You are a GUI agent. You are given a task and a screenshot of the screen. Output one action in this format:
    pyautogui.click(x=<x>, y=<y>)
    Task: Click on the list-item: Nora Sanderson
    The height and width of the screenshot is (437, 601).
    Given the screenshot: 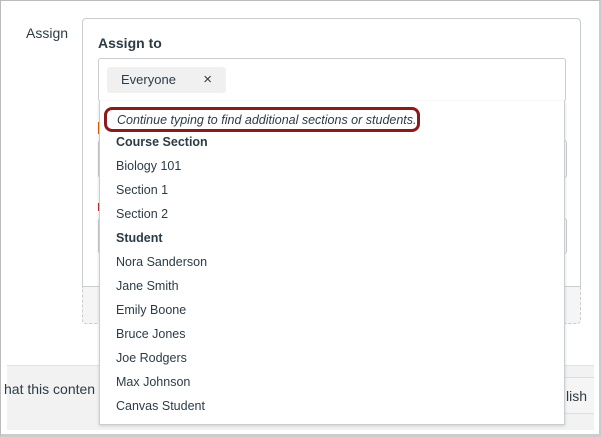 What is the action you would take?
    pyautogui.click(x=161, y=262)
    